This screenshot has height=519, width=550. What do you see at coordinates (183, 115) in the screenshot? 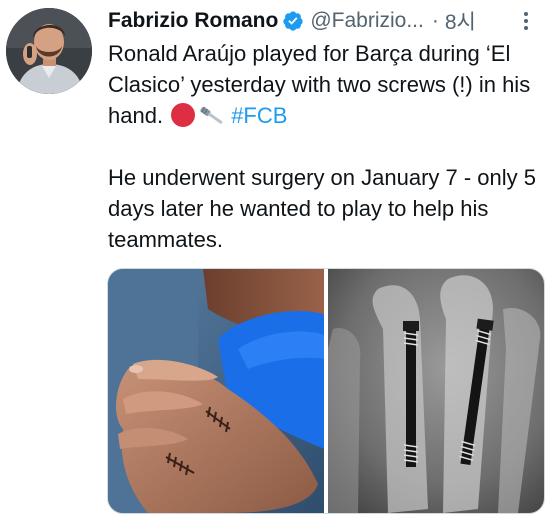
I see `red-circle-icon` at bounding box center [183, 115].